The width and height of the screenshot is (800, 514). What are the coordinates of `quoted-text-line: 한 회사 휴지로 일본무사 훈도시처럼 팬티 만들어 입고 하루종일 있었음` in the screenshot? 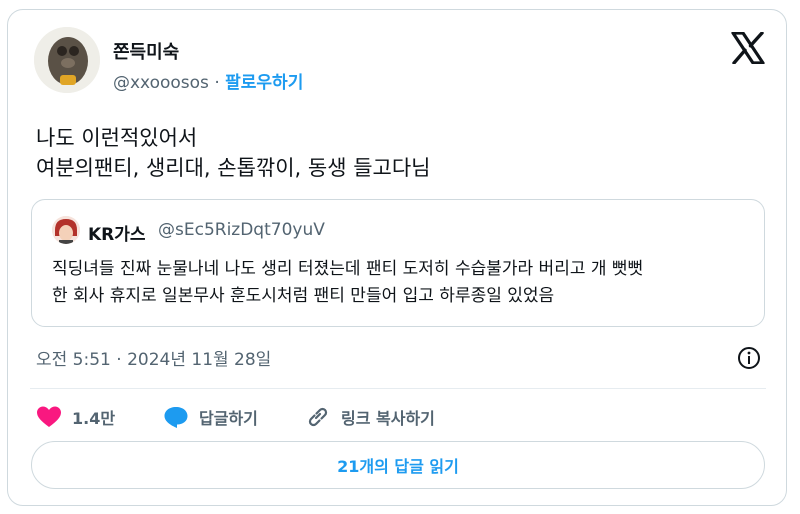 It's located at (303, 296).